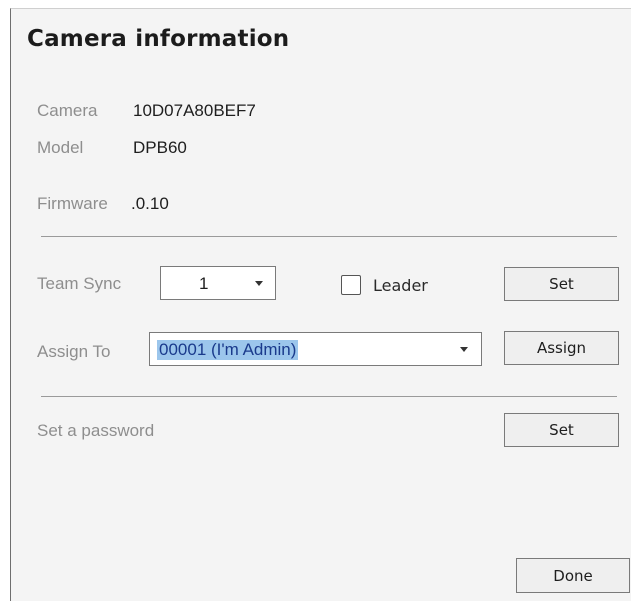 This screenshot has width=631, height=601. Describe the element at coordinates (573, 575) in the screenshot. I see `done-button: Done` at that location.